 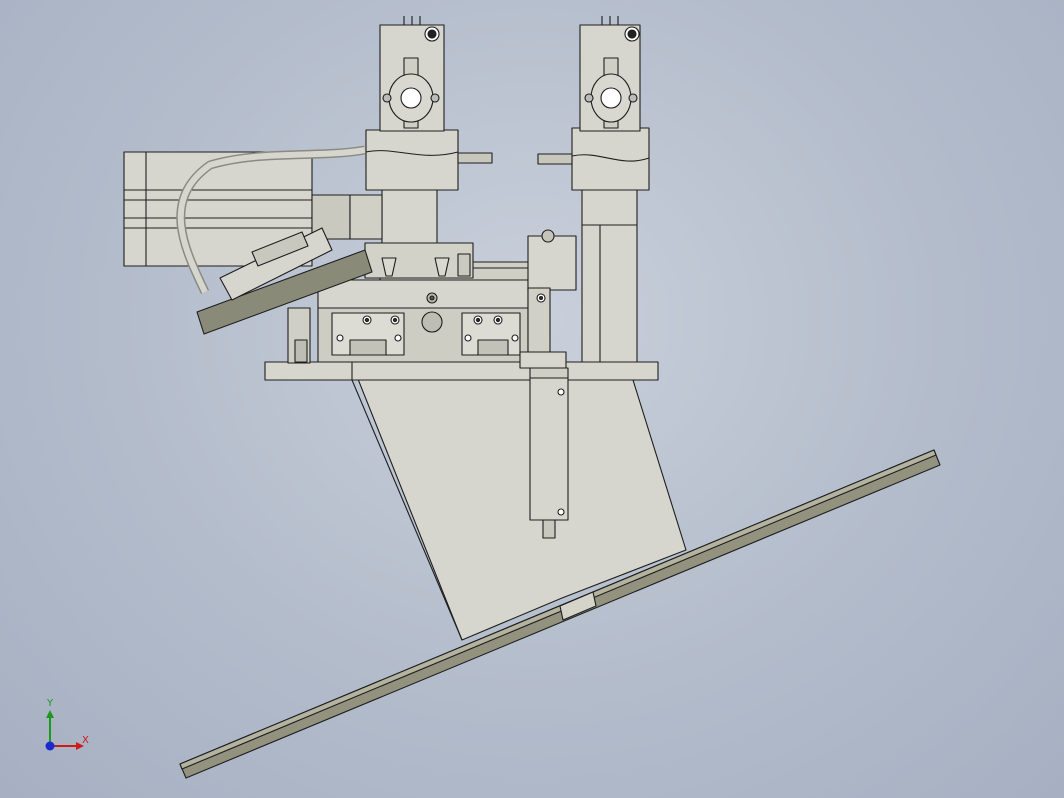 What do you see at coordinates (548, 236) in the screenshot?
I see `knob-icon` at bounding box center [548, 236].